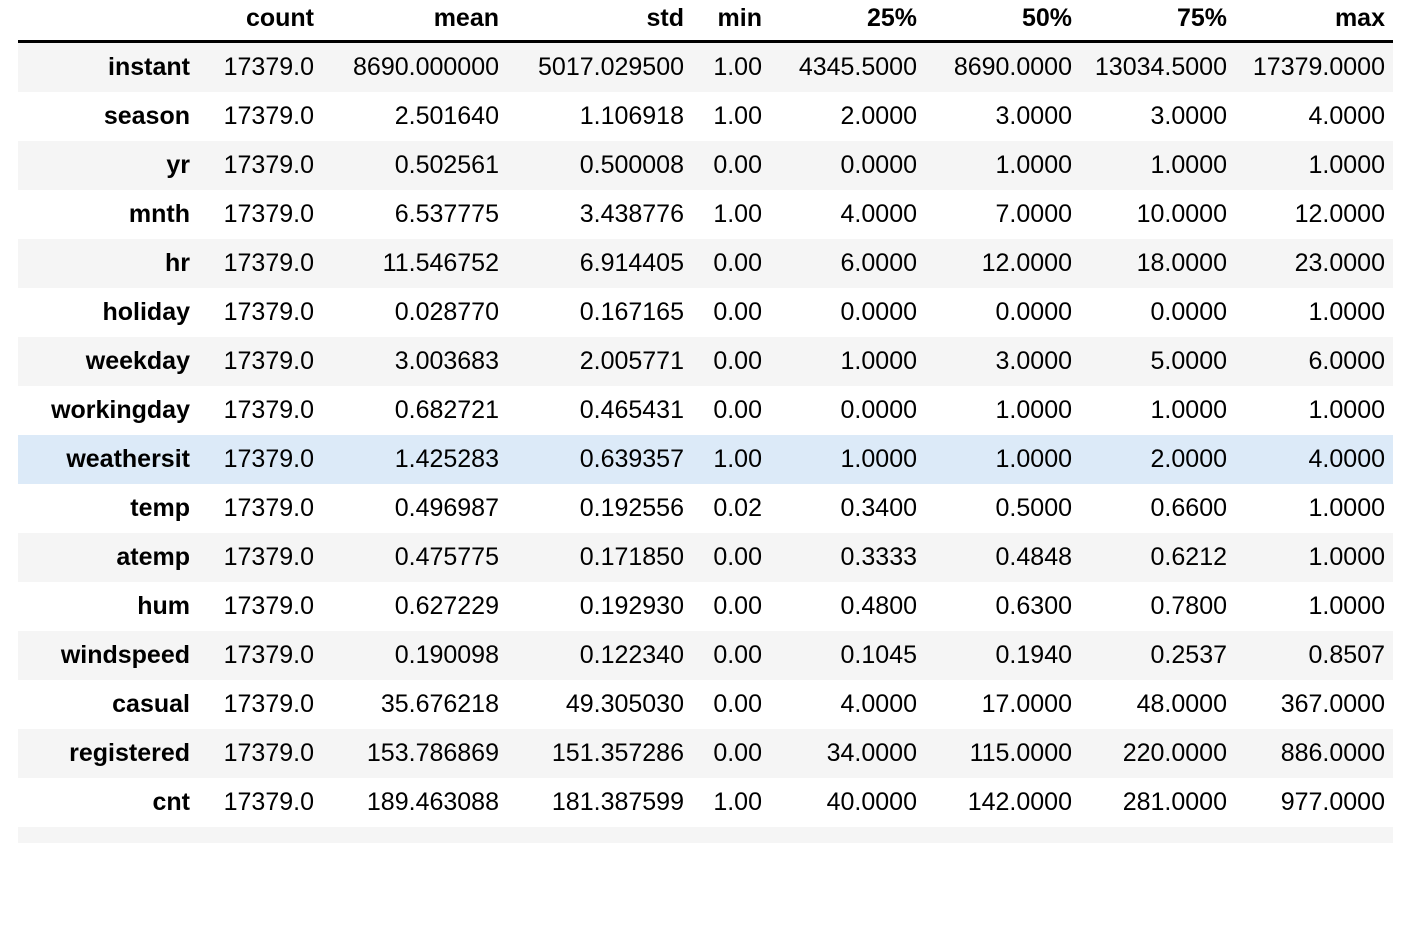 Image resolution: width=1411 pixels, height=951 pixels. I want to click on cell-mean: 0.475775, so click(414, 557).